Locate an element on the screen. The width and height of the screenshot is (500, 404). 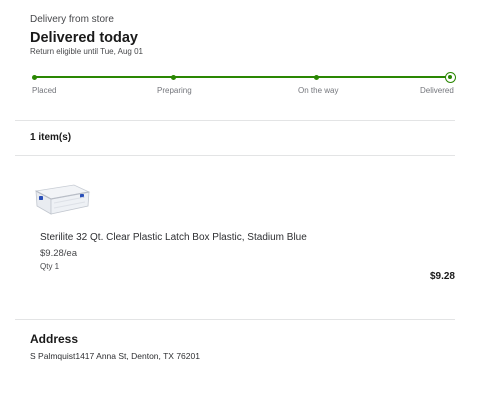
items-count-heading: 1 item(s) is located at coordinates (51, 137).